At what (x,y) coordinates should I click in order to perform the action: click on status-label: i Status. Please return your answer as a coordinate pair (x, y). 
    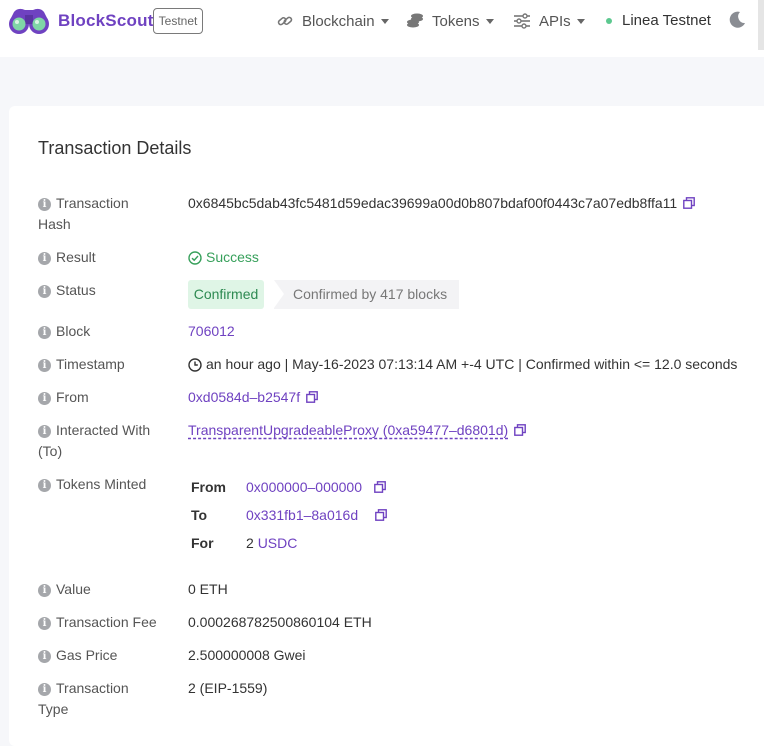
    Looking at the image, I should click on (105, 290).